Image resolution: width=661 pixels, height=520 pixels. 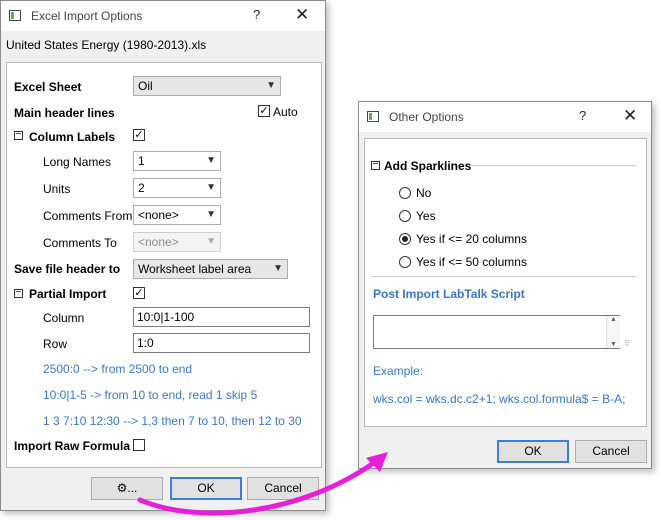 What do you see at coordinates (68, 294) in the screenshot?
I see `partial-import-label: Partial Import` at bounding box center [68, 294].